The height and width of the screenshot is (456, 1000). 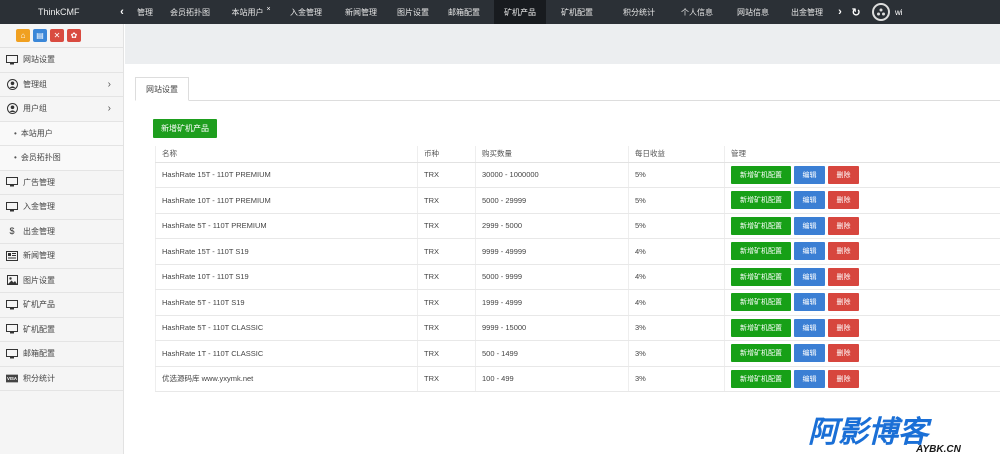 I want to click on nav-item-site-users: 本站用户×, so click(x=251, y=12).